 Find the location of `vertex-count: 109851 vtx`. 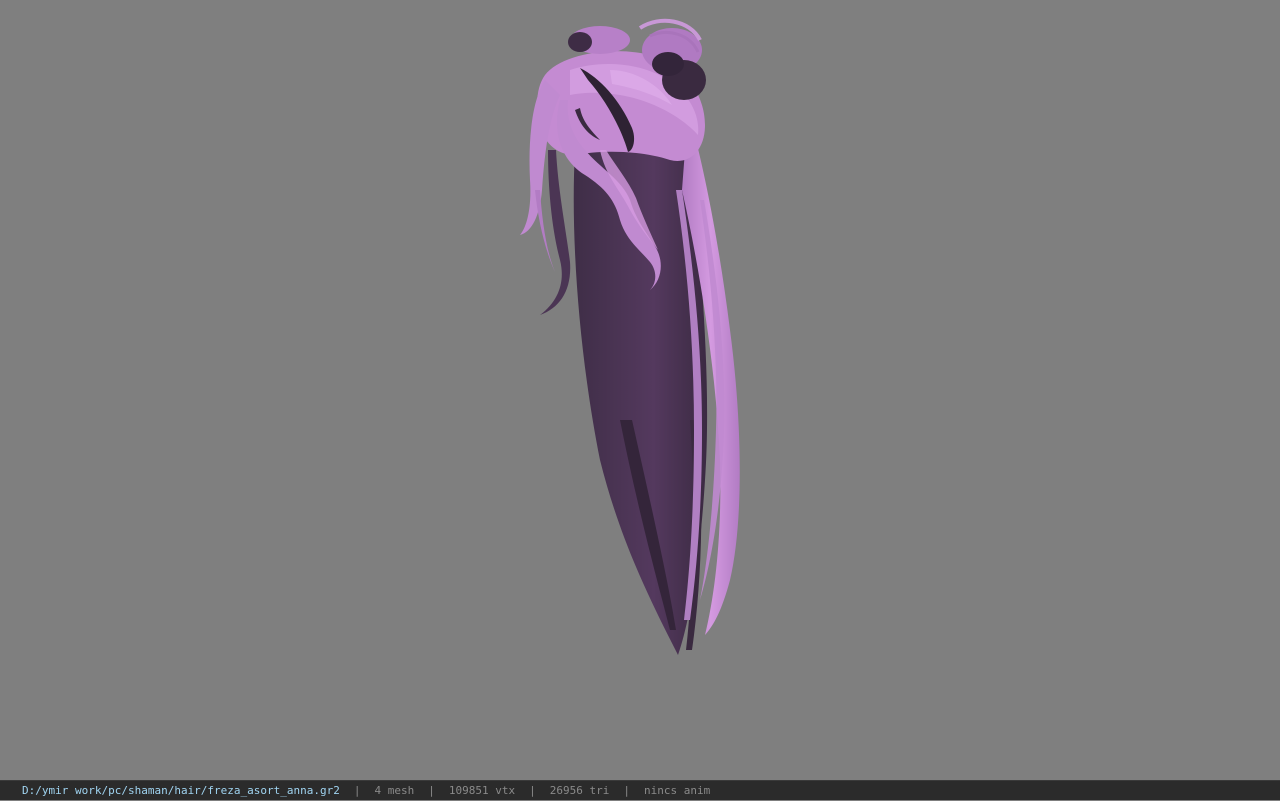

vertex-count: 109851 vtx is located at coordinates (482, 790).